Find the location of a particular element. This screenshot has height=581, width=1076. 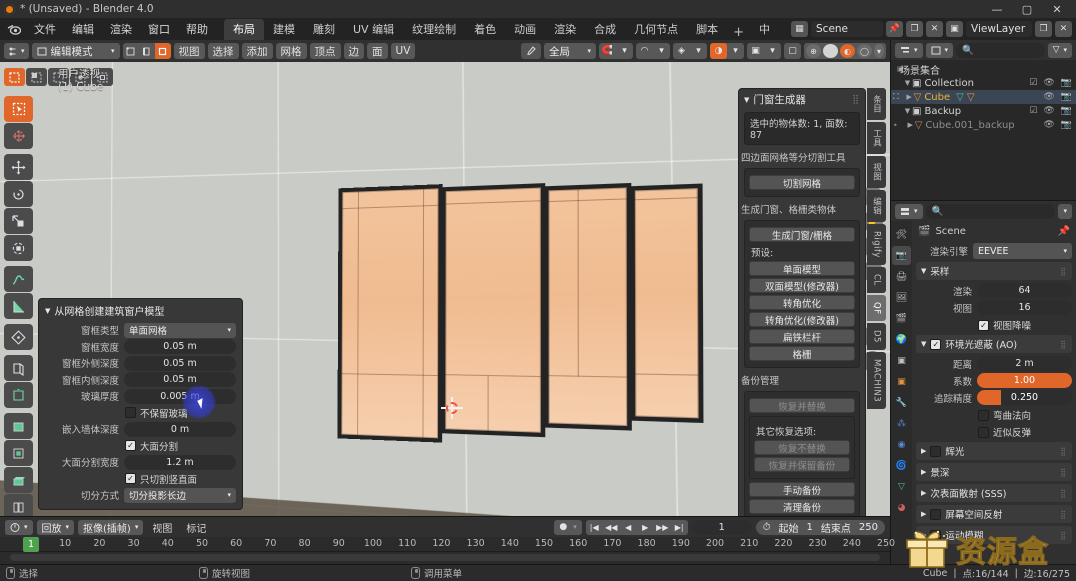

frame-outer-depth-field: 0.05 m is located at coordinates (180, 363).